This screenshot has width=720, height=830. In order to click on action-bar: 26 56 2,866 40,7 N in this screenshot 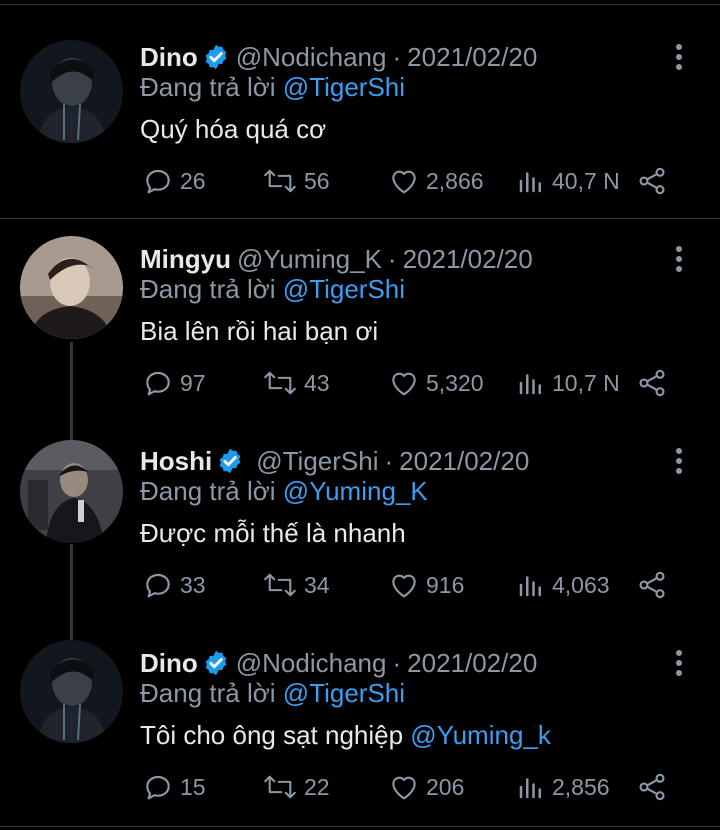, I will do `click(410, 181)`.